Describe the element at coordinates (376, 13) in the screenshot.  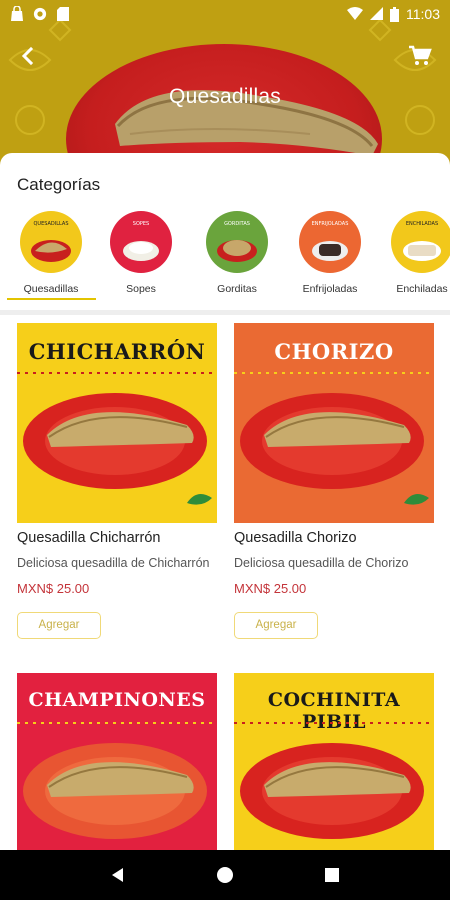
I see `signal-icon` at that location.